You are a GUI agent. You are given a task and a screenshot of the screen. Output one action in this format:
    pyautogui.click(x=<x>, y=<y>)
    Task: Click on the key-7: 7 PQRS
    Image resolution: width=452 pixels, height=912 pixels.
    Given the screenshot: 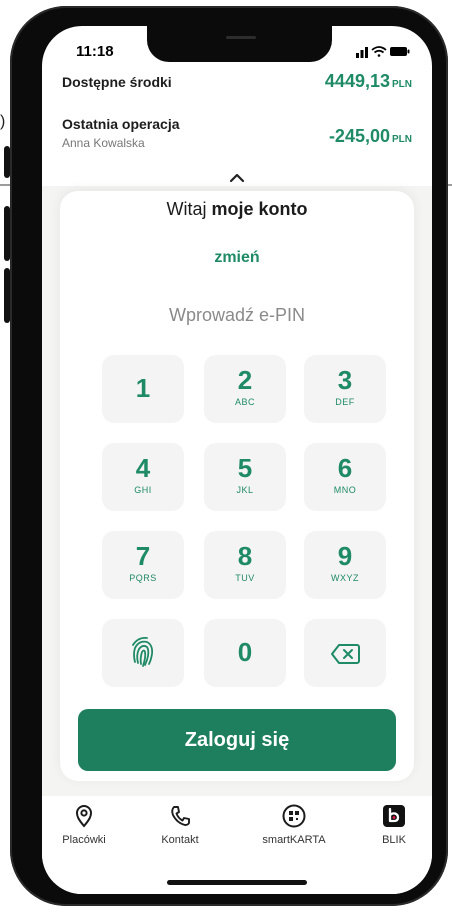 What is the action you would take?
    pyautogui.click(x=143, y=565)
    